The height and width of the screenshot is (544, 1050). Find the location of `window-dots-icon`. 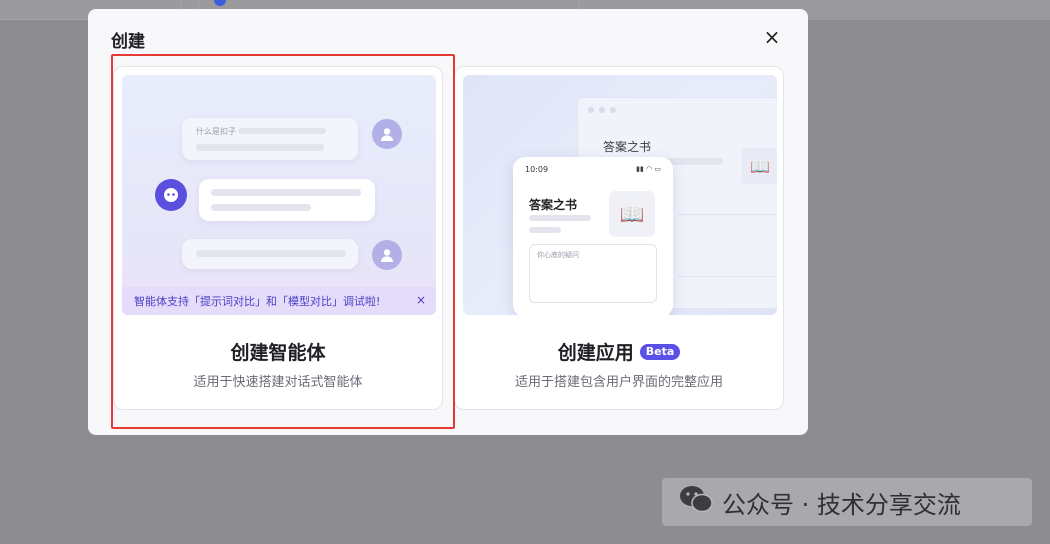

window-dots-icon is located at coordinates (602, 110).